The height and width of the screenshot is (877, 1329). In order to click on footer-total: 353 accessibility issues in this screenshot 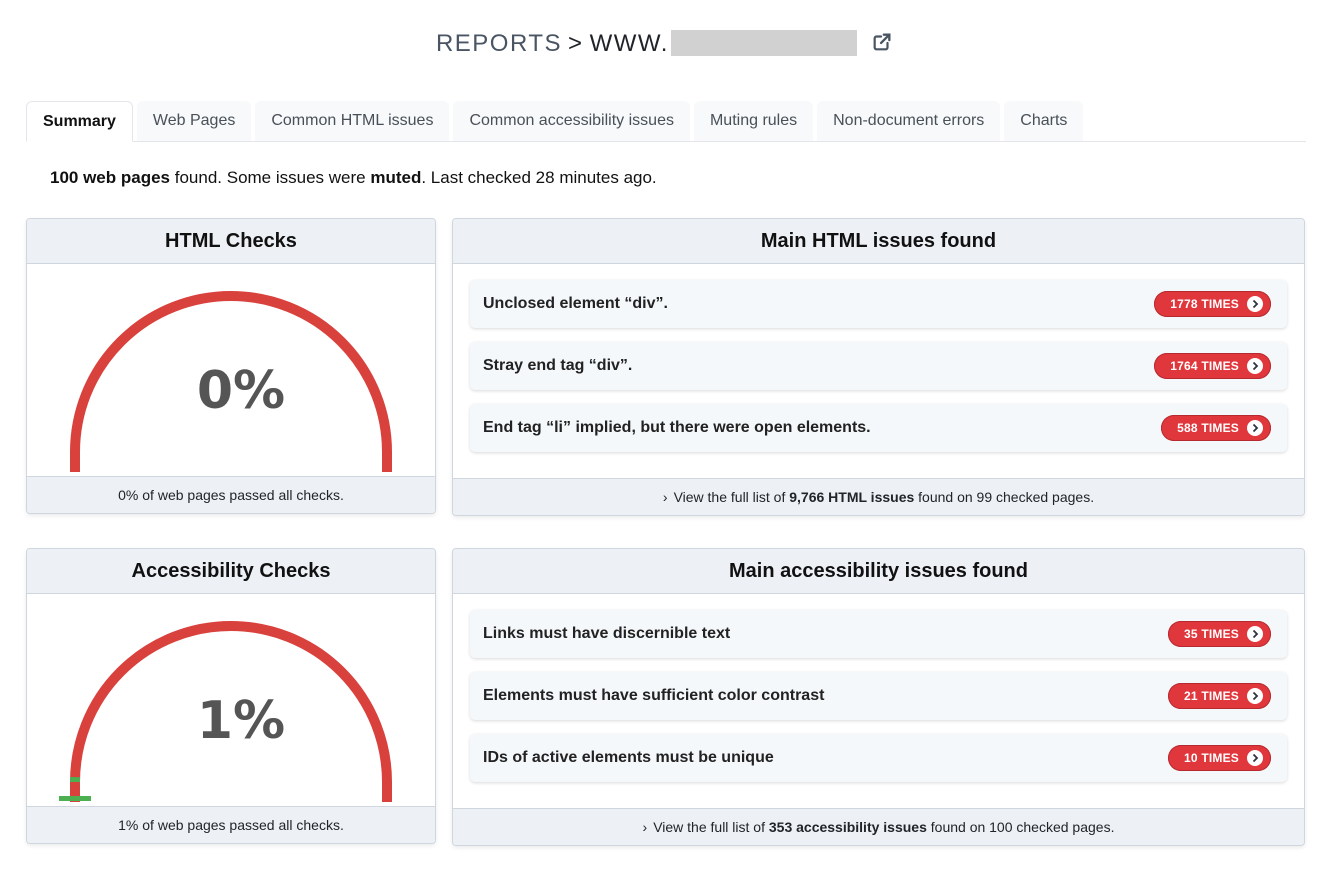, I will do `click(847, 827)`.